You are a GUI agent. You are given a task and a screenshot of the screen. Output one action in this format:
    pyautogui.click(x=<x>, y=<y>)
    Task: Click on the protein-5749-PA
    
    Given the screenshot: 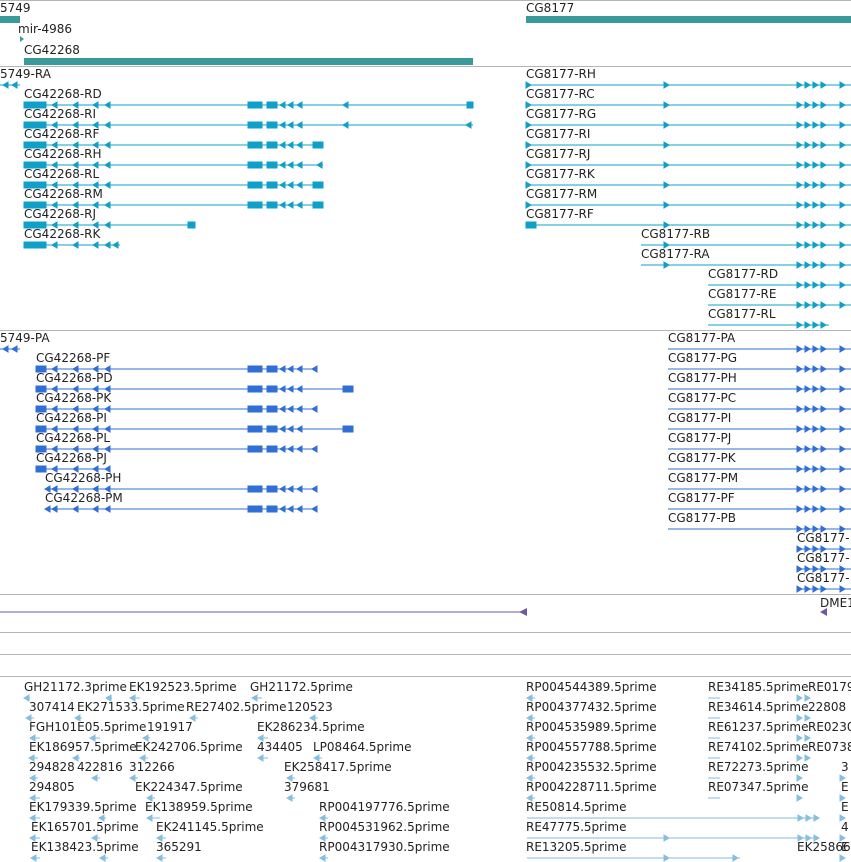 What is the action you would take?
    pyautogui.click(x=10, y=349)
    